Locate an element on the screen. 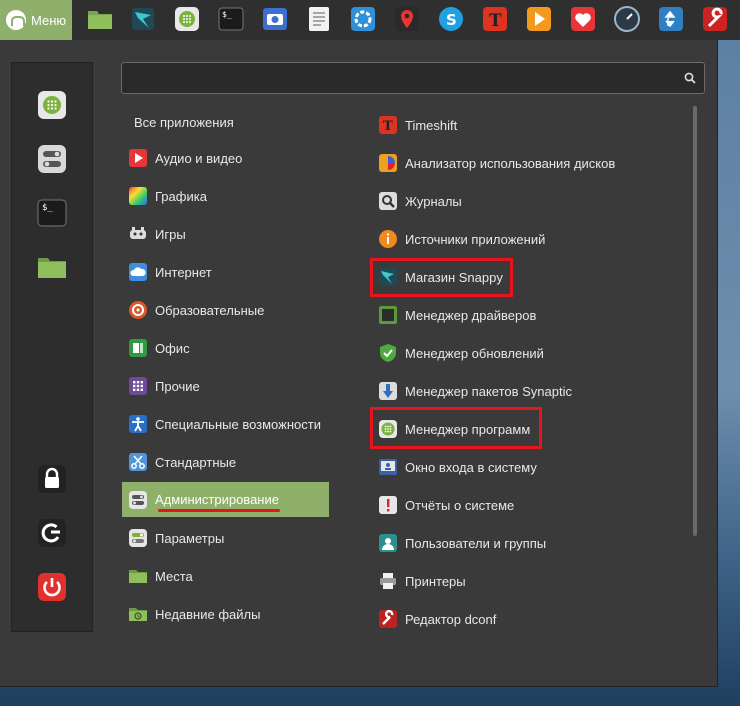 The width and height of the screenshot is (740, 706). warning-icon is located at coordinates (388, 505).